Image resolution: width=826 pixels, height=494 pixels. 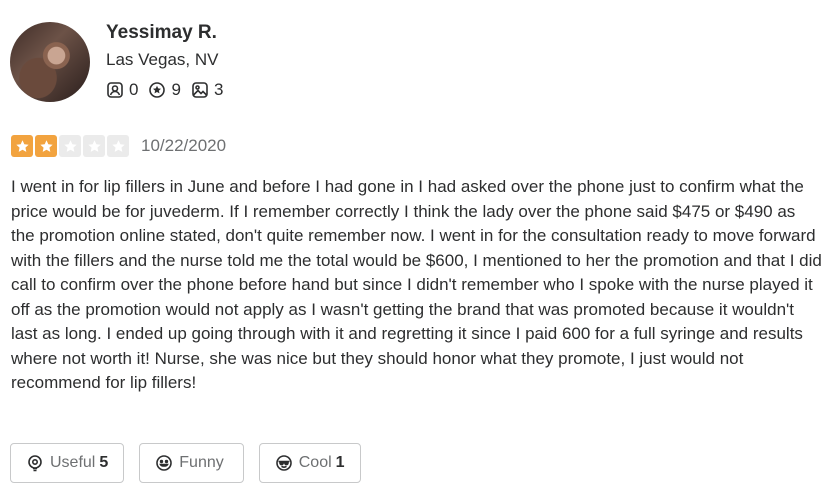 I want to click on sunglasses-icon, so click(x=283, y=463).